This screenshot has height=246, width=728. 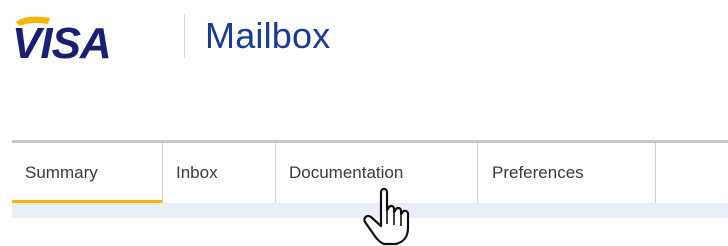 I want to click on visa-logo-text: VISA, so click(x=61, y=42).